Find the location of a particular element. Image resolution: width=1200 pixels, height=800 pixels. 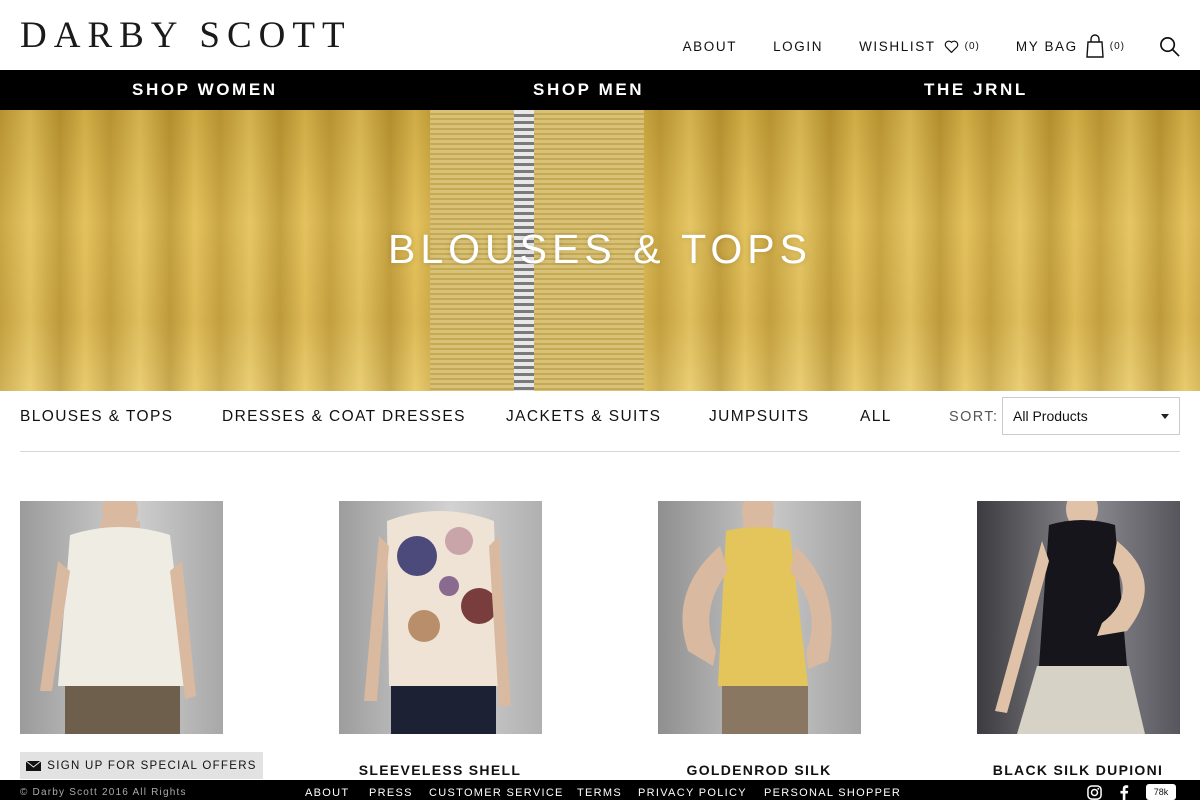

wishlist-link: WISHLIST (0) is located at coordinates (919, 46).